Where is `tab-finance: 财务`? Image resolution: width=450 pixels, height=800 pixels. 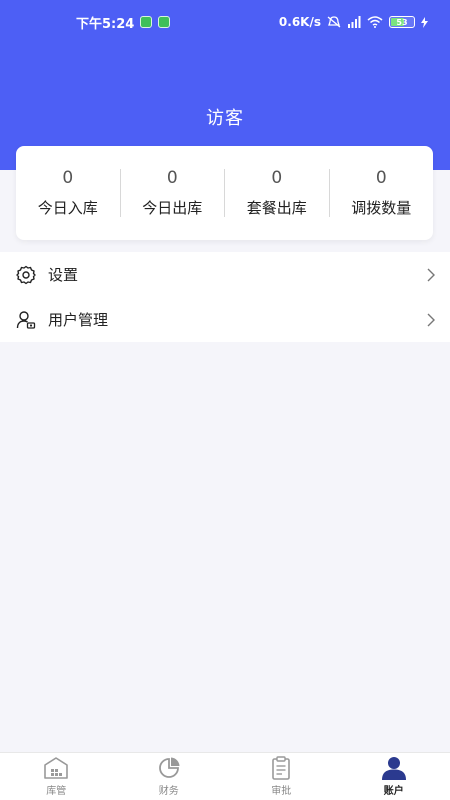
tab-finance: 财务 is located at coordinates (169, 776).